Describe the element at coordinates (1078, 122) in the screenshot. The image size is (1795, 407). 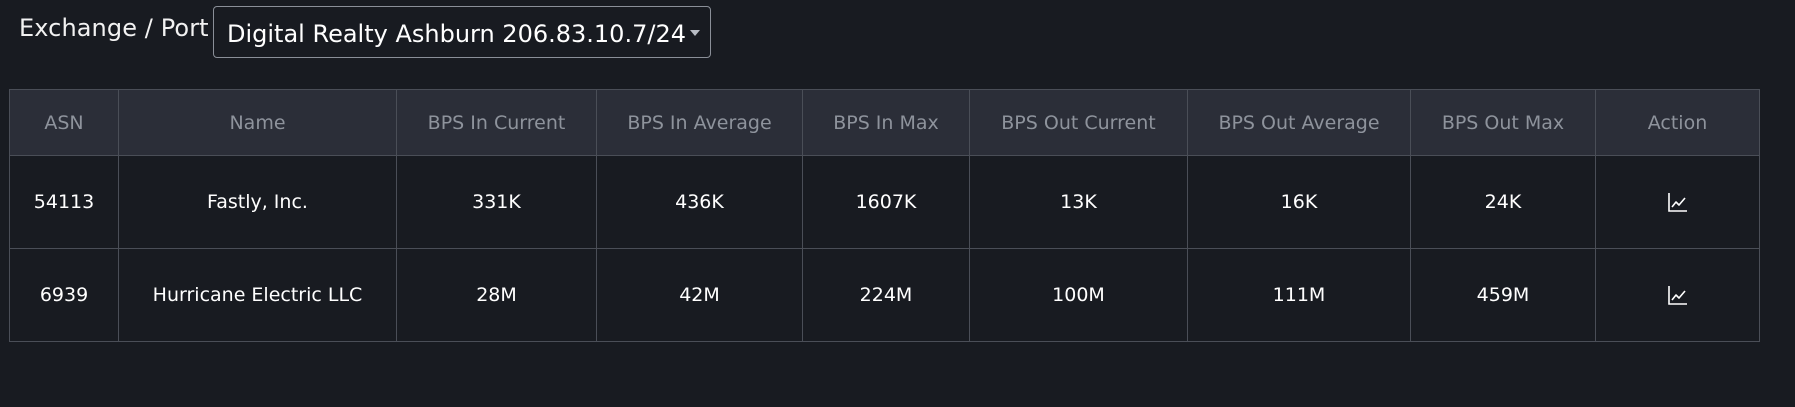
I see `column-header-bps-out-current: BPS Out Current` at that location.